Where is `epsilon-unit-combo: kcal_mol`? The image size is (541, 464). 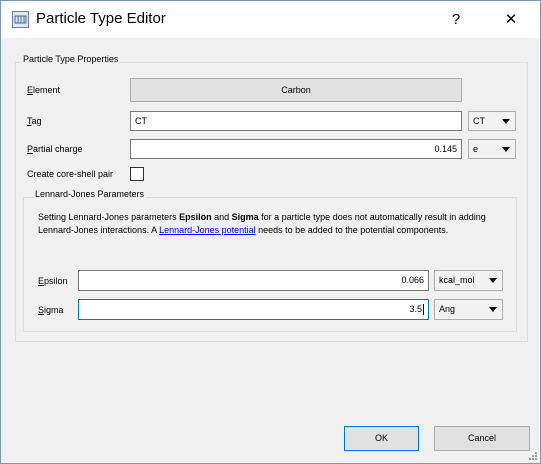 epsilon-unit-combo: kcal_mol is located at coordinates (468, 280).